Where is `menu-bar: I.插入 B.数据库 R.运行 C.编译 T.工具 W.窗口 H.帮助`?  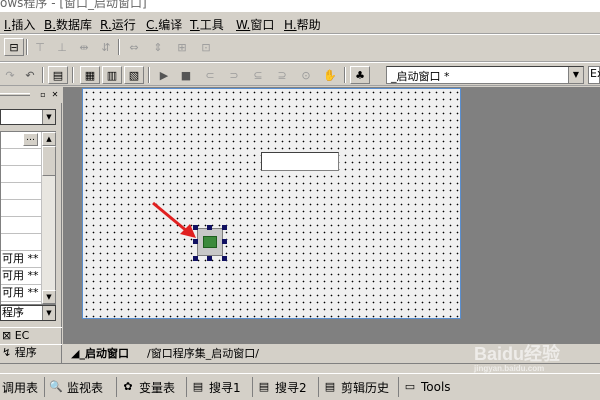
menu-bar: I.插入 B.数据库 R.运行 C.编译 T.工具 W.窗口 H.帮助 is located at coordinates (300, 23).